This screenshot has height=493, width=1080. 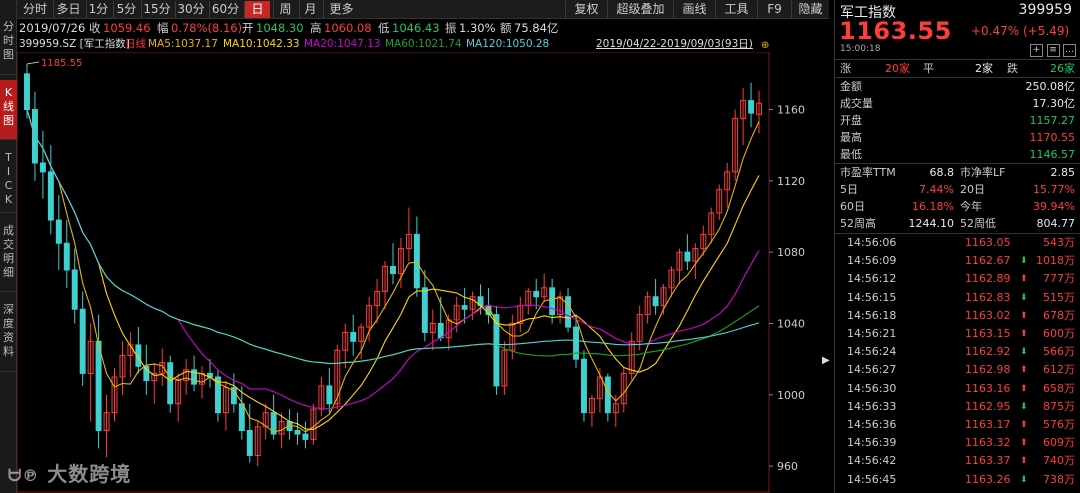 I want to click on pe-value: 68.8, so click(x=942, y=172).